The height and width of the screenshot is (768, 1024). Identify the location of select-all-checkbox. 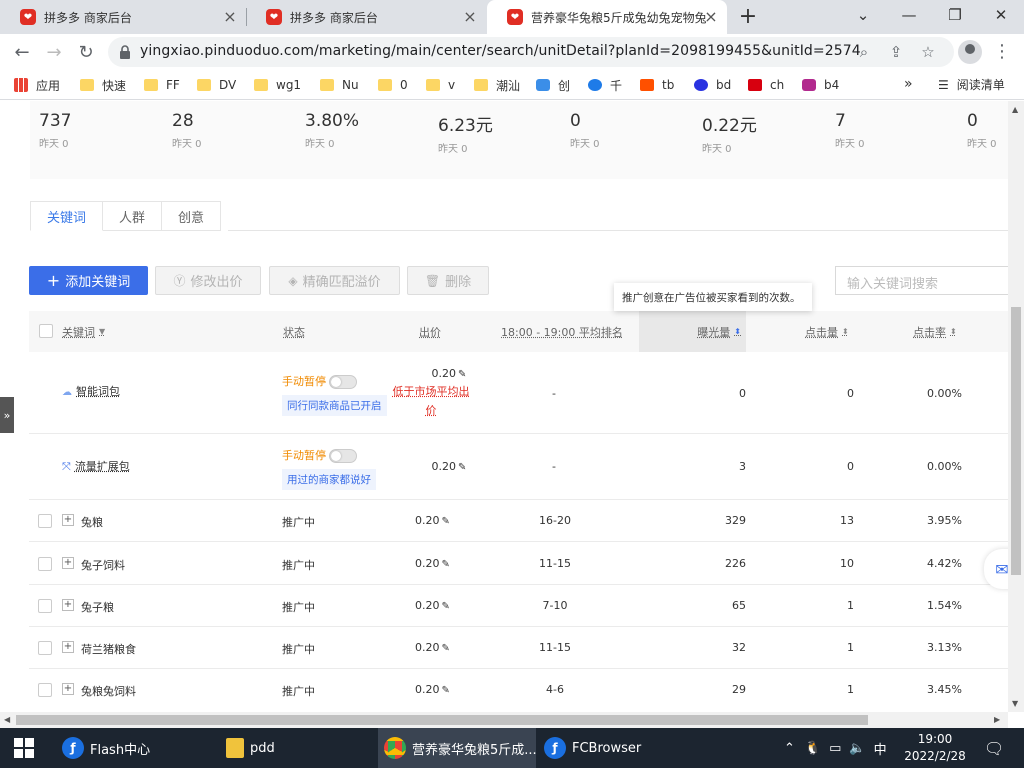
(46, 331).